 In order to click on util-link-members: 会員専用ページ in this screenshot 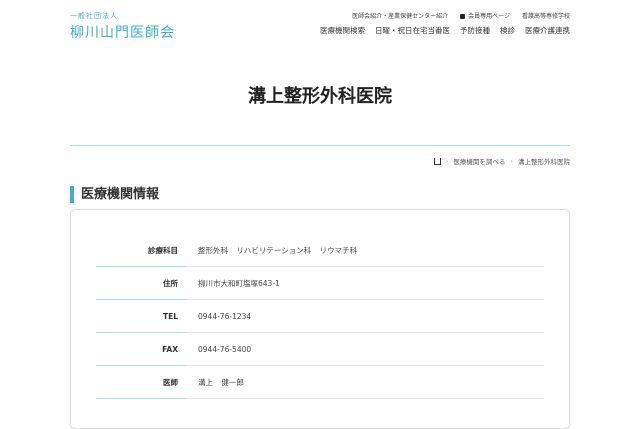, I will do `click(485, 15)`.